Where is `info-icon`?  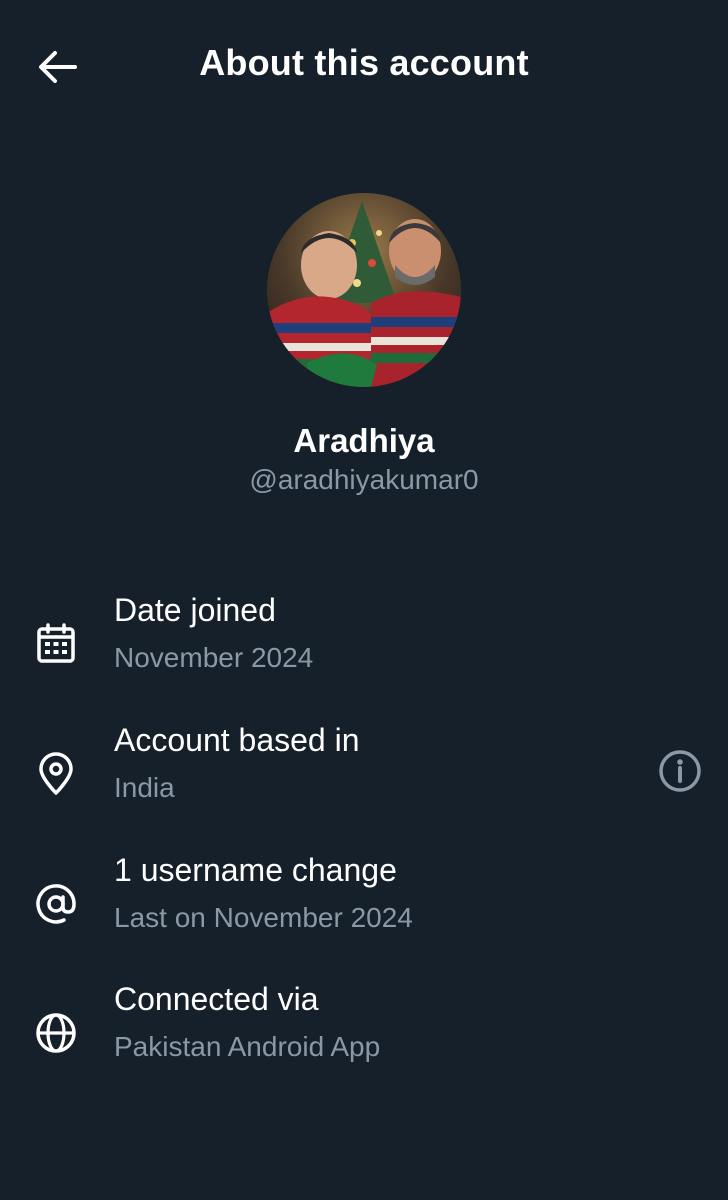
info-icon is located at coordinates (680, 771).